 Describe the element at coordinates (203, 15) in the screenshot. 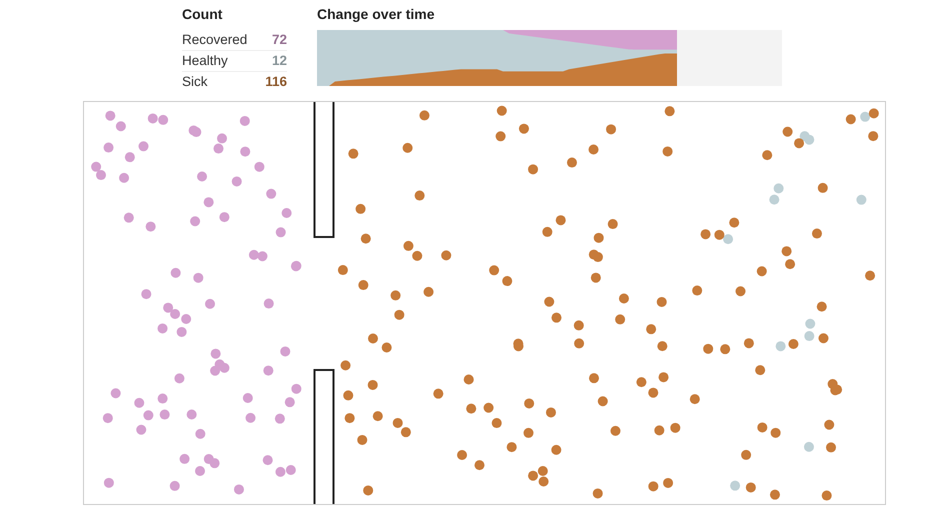

I see `count-title: Count` at that location.